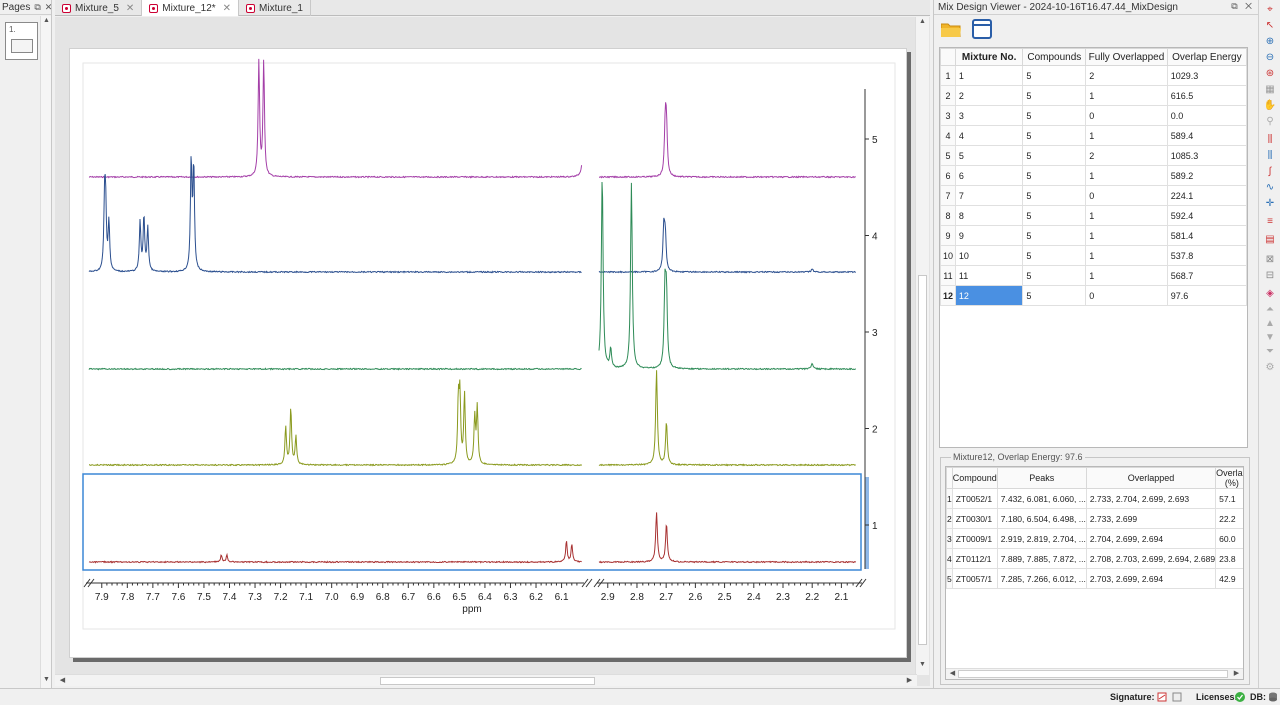 The width and height of the screenshot is (1280, 705). Describe the element at coordinates (1177, 697) in the screenshot. I see `document-signature-icon` at that location.